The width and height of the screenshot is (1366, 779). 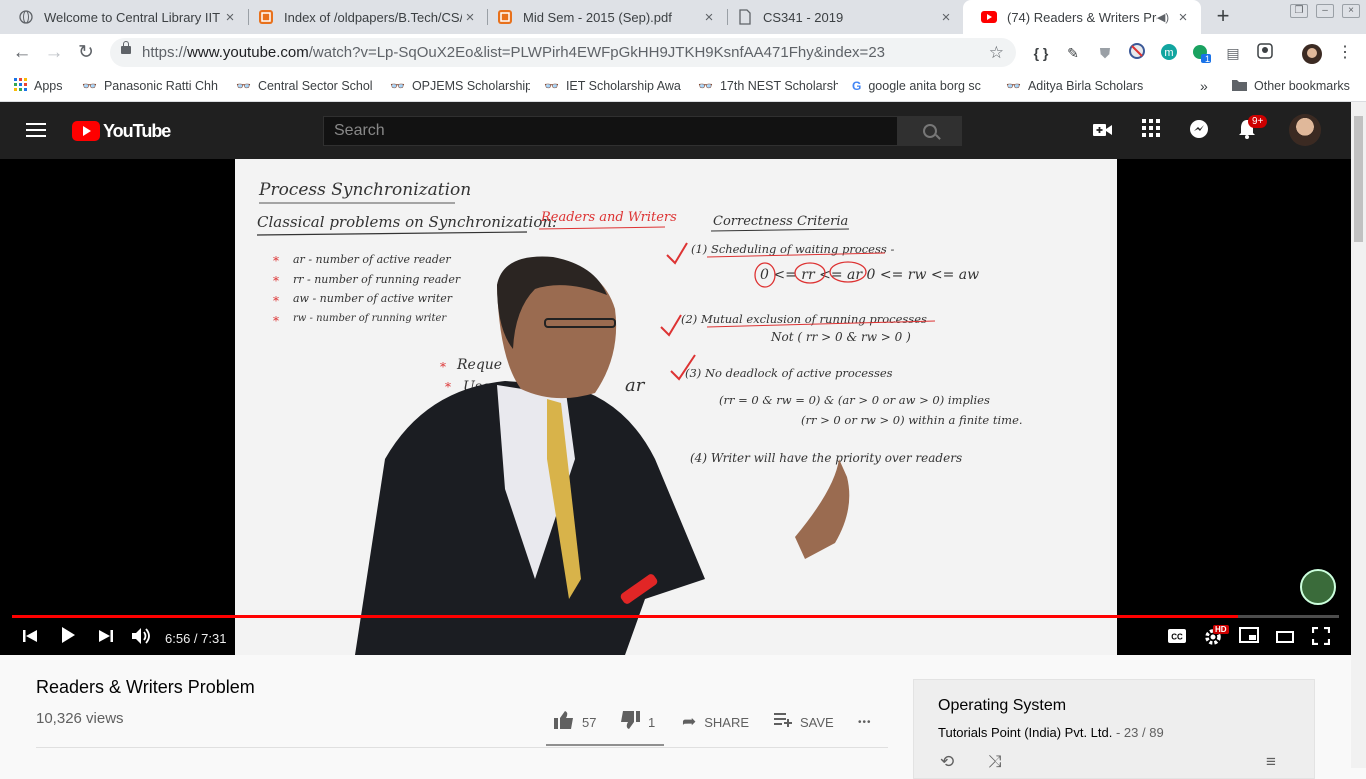 What do you see at coordinates (1025, 732) in the screenshot?
I see `playlist-channel: Tutorials Point (India) Pvt. Ltd.` at bounding box center [1025, 732].